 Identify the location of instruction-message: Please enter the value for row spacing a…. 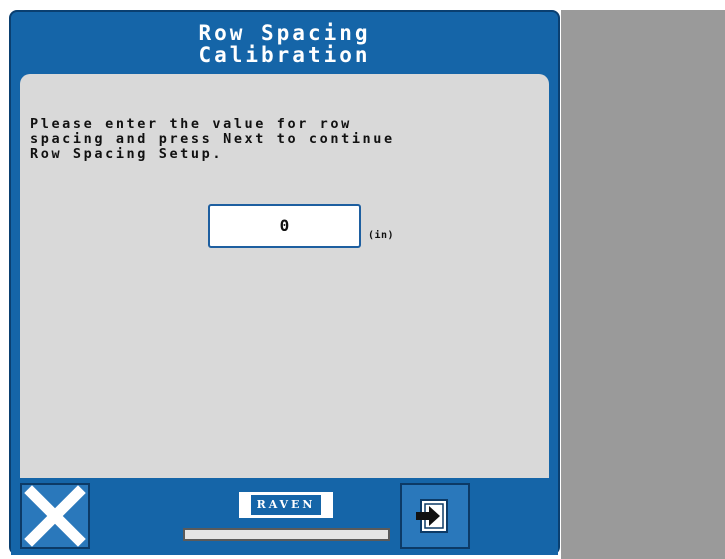
(280, 139).